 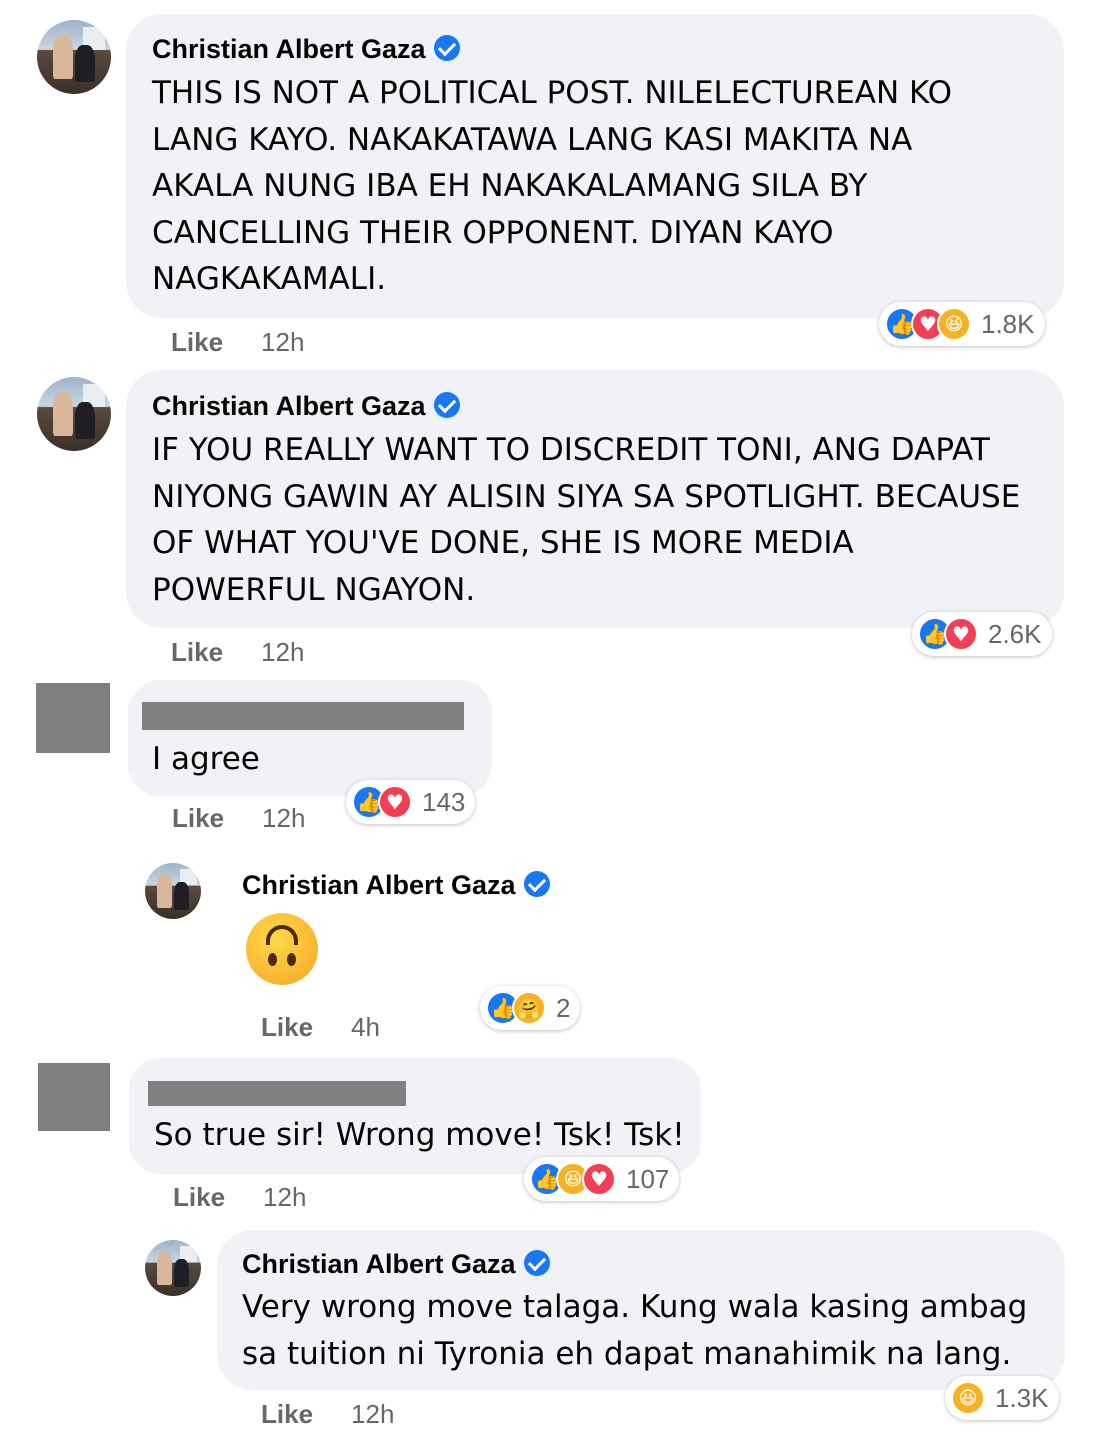 I want to click on upside-down-face-icon, so click(x=282, y=949).